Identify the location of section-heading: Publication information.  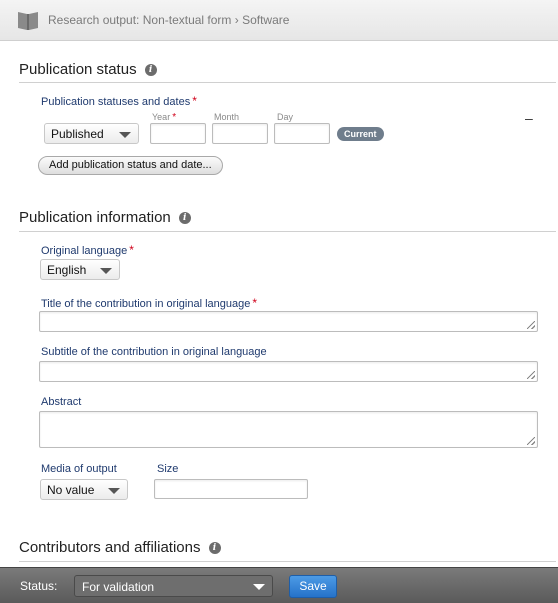
(95, 217).